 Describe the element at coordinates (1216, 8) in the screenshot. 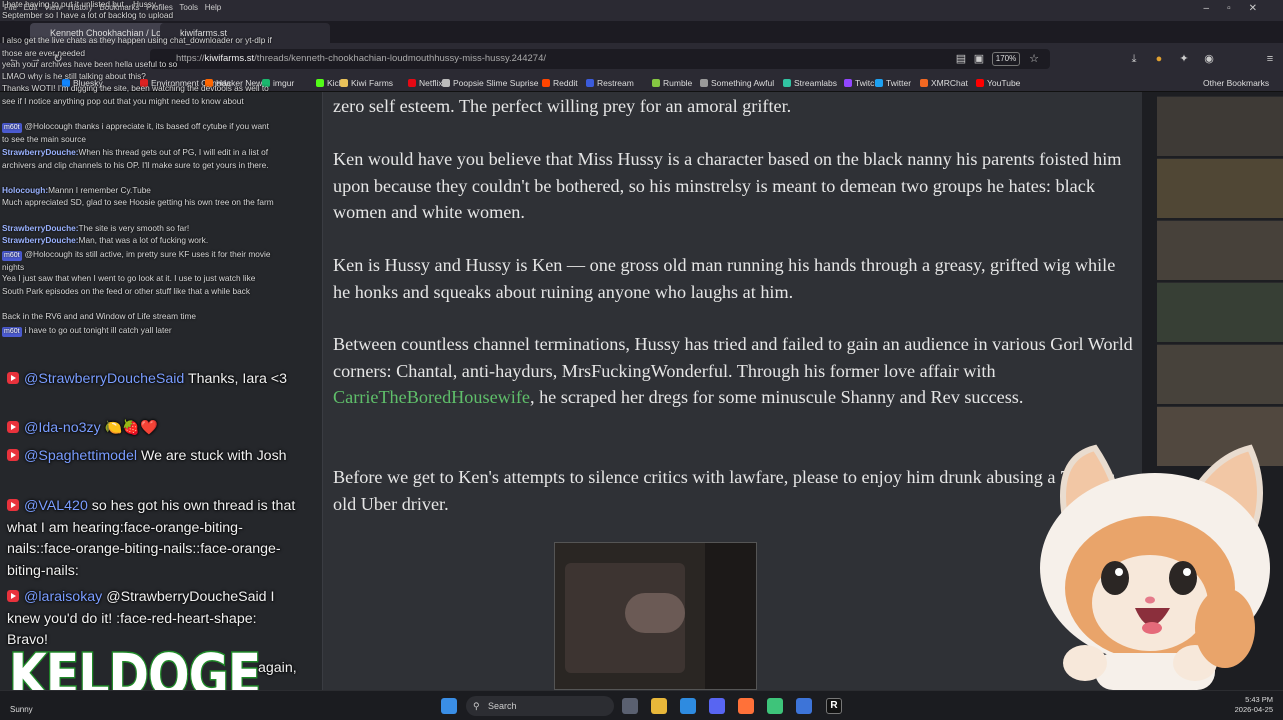

I see `minimize-icon: –` at that location.